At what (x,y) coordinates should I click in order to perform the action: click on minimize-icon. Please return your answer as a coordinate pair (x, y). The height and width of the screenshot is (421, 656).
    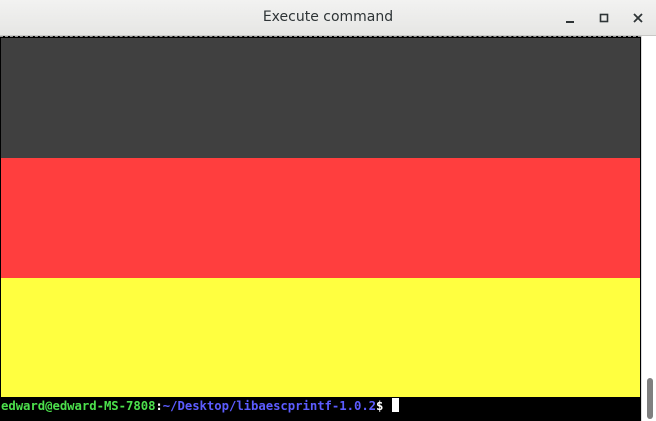
    Looking at the image, I should click on (570, 22).